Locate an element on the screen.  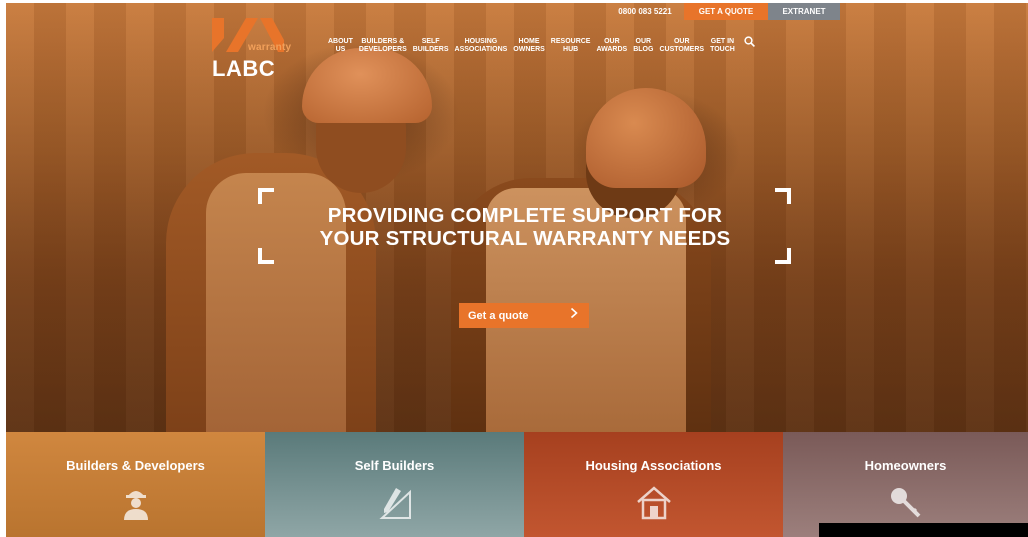
logo-wordmark: LABC is located at coordinates (244, 68).